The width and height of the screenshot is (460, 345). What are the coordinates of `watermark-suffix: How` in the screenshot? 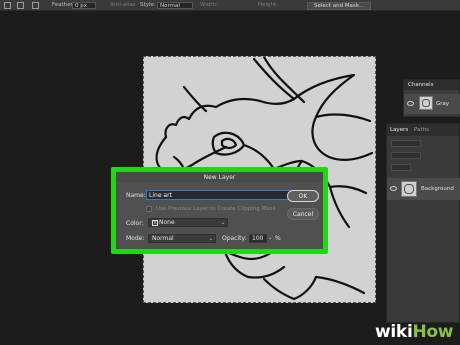 It's located at (433, 332).